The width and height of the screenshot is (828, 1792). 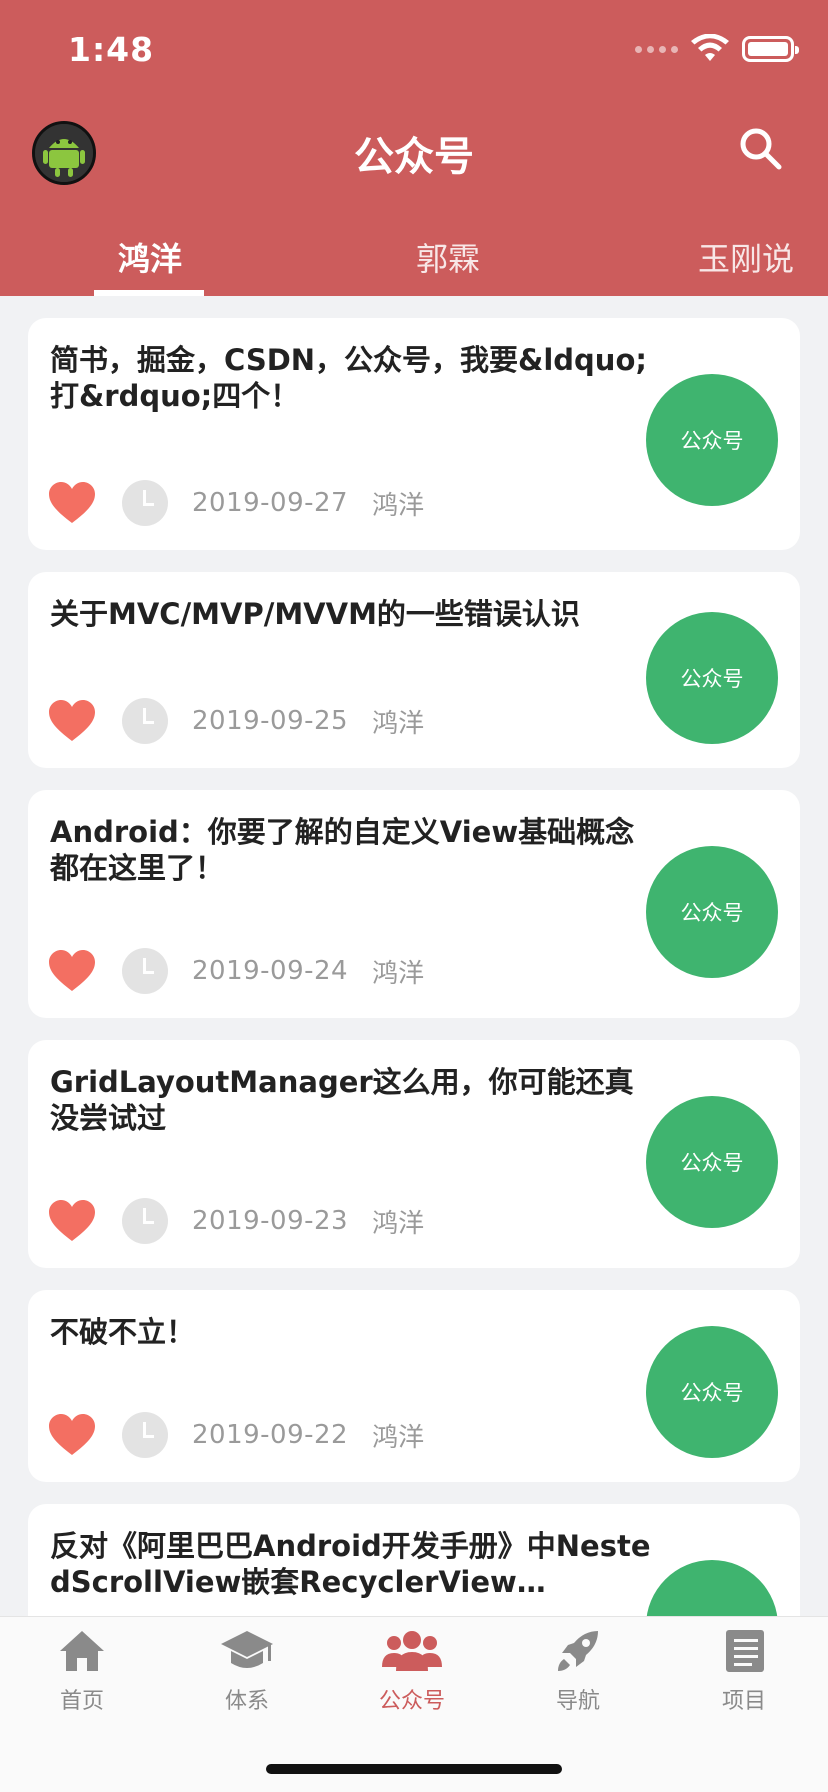 What do you see at coordinates (770, 49) in the screenshot?
I see `battery-icon` at bounding box center [770, 49].